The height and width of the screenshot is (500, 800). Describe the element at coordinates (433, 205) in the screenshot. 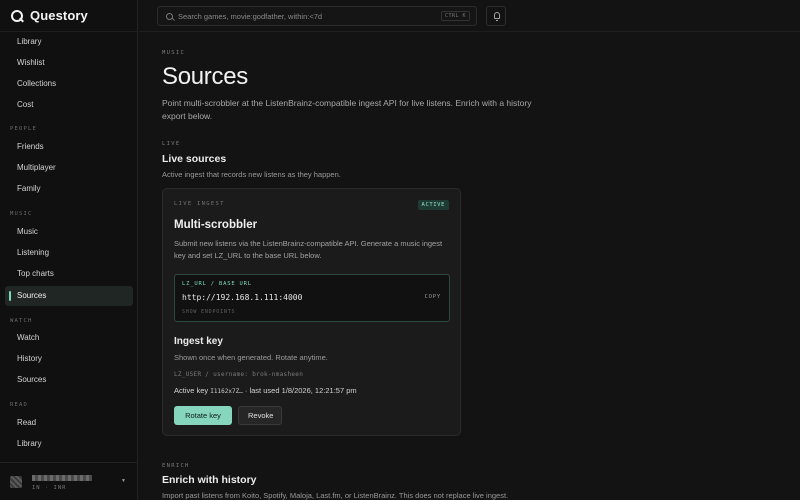

I see `status-badge: ACTIVE` at that location.